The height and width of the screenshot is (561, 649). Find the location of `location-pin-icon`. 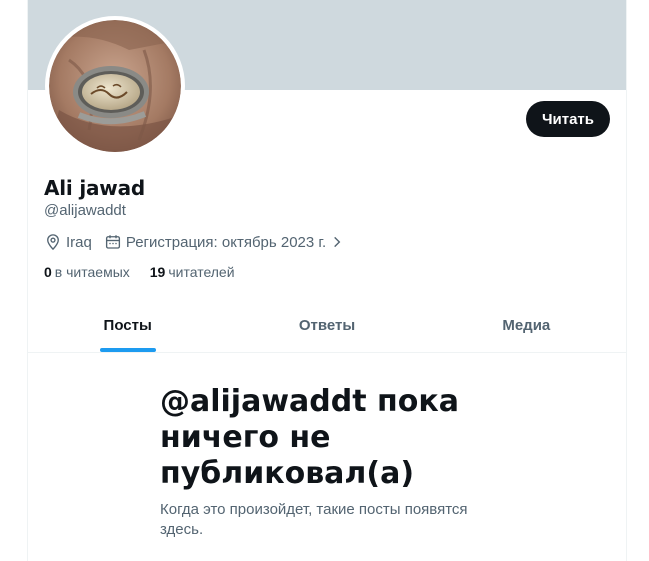

location-pin-icon is located at coordinates (53, 242).